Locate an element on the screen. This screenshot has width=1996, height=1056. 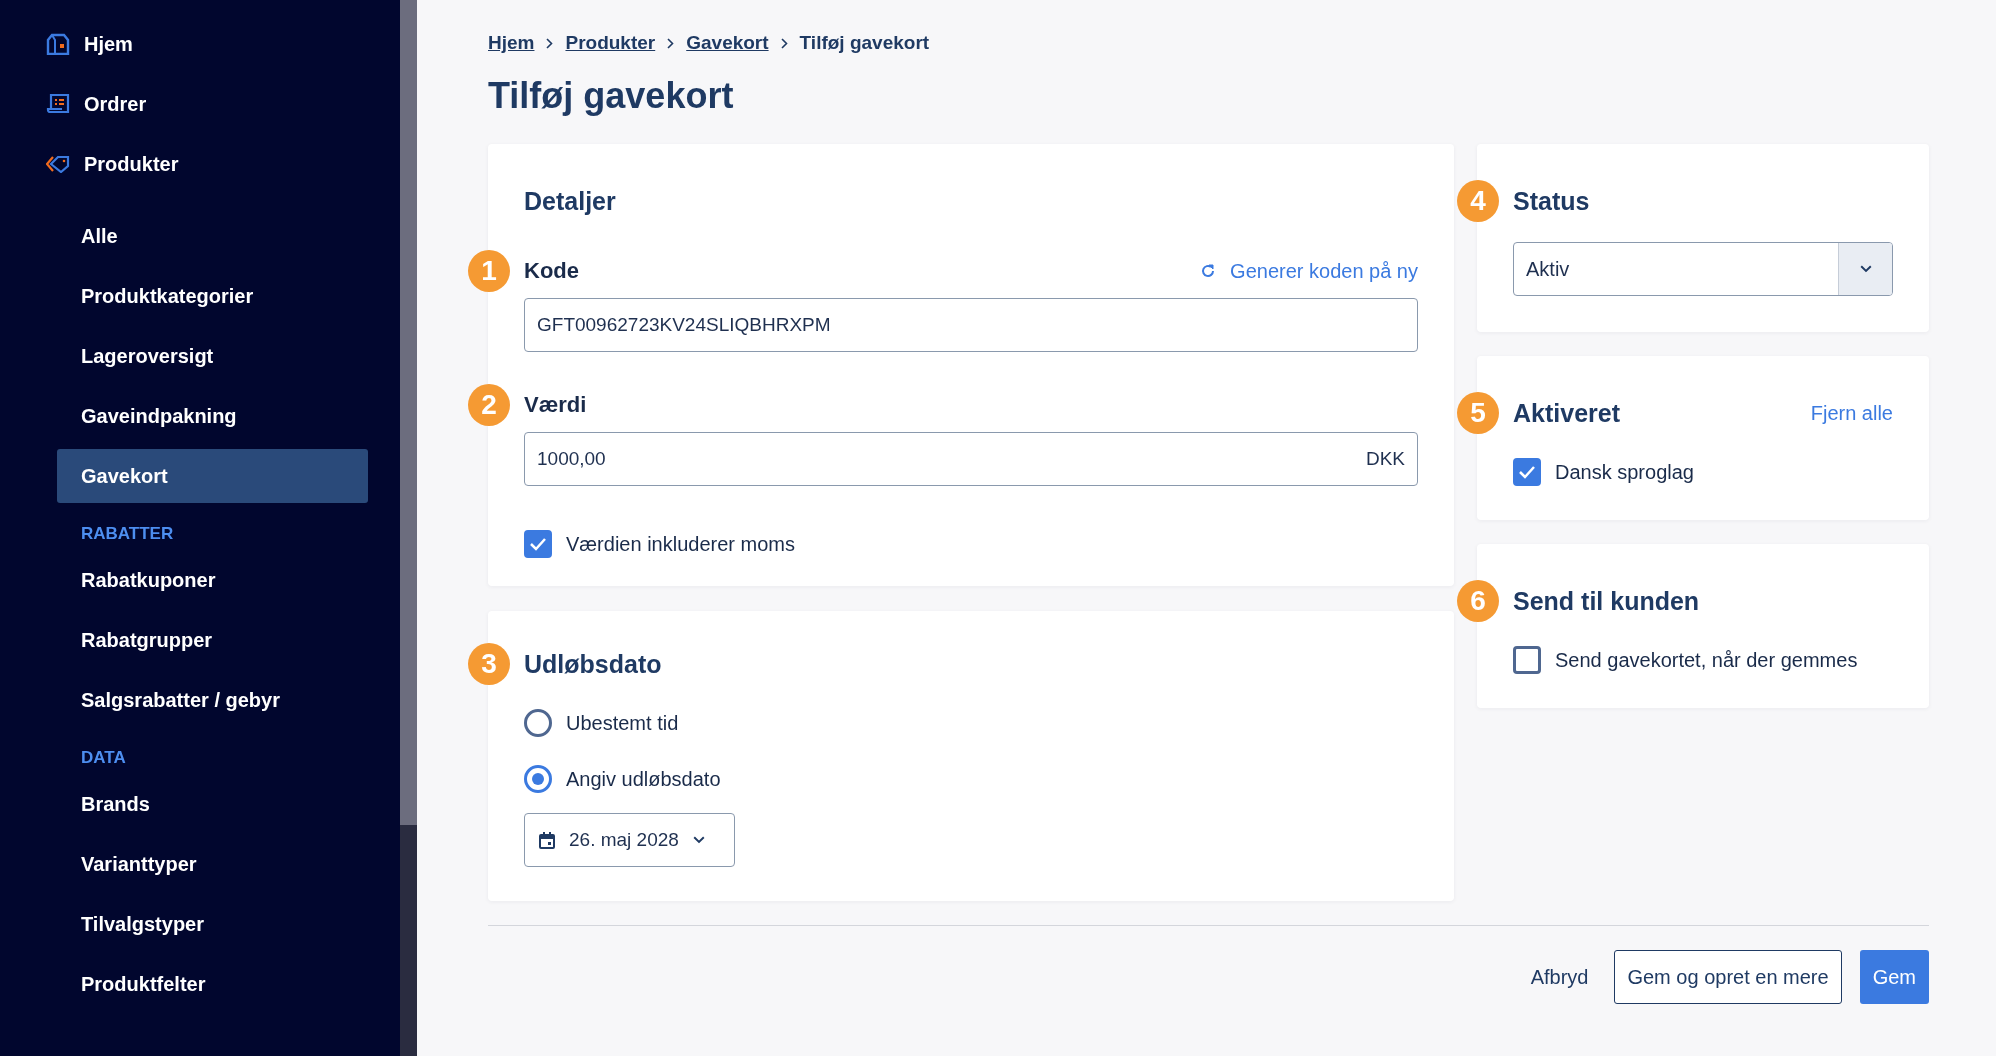
nav-item: Brands is located at coordinates (212, 804).